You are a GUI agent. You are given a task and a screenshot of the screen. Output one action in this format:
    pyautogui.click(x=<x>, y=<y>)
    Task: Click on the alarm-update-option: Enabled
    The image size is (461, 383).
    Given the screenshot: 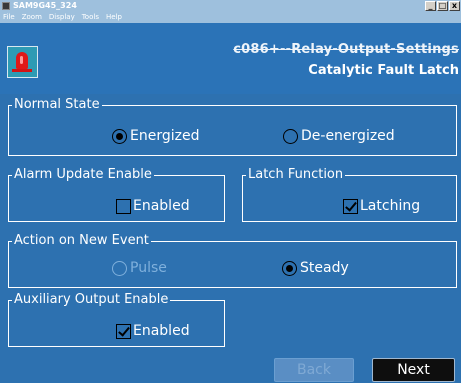 What is the action you would take?
    pyautogui.click(x=153, y=206)
    